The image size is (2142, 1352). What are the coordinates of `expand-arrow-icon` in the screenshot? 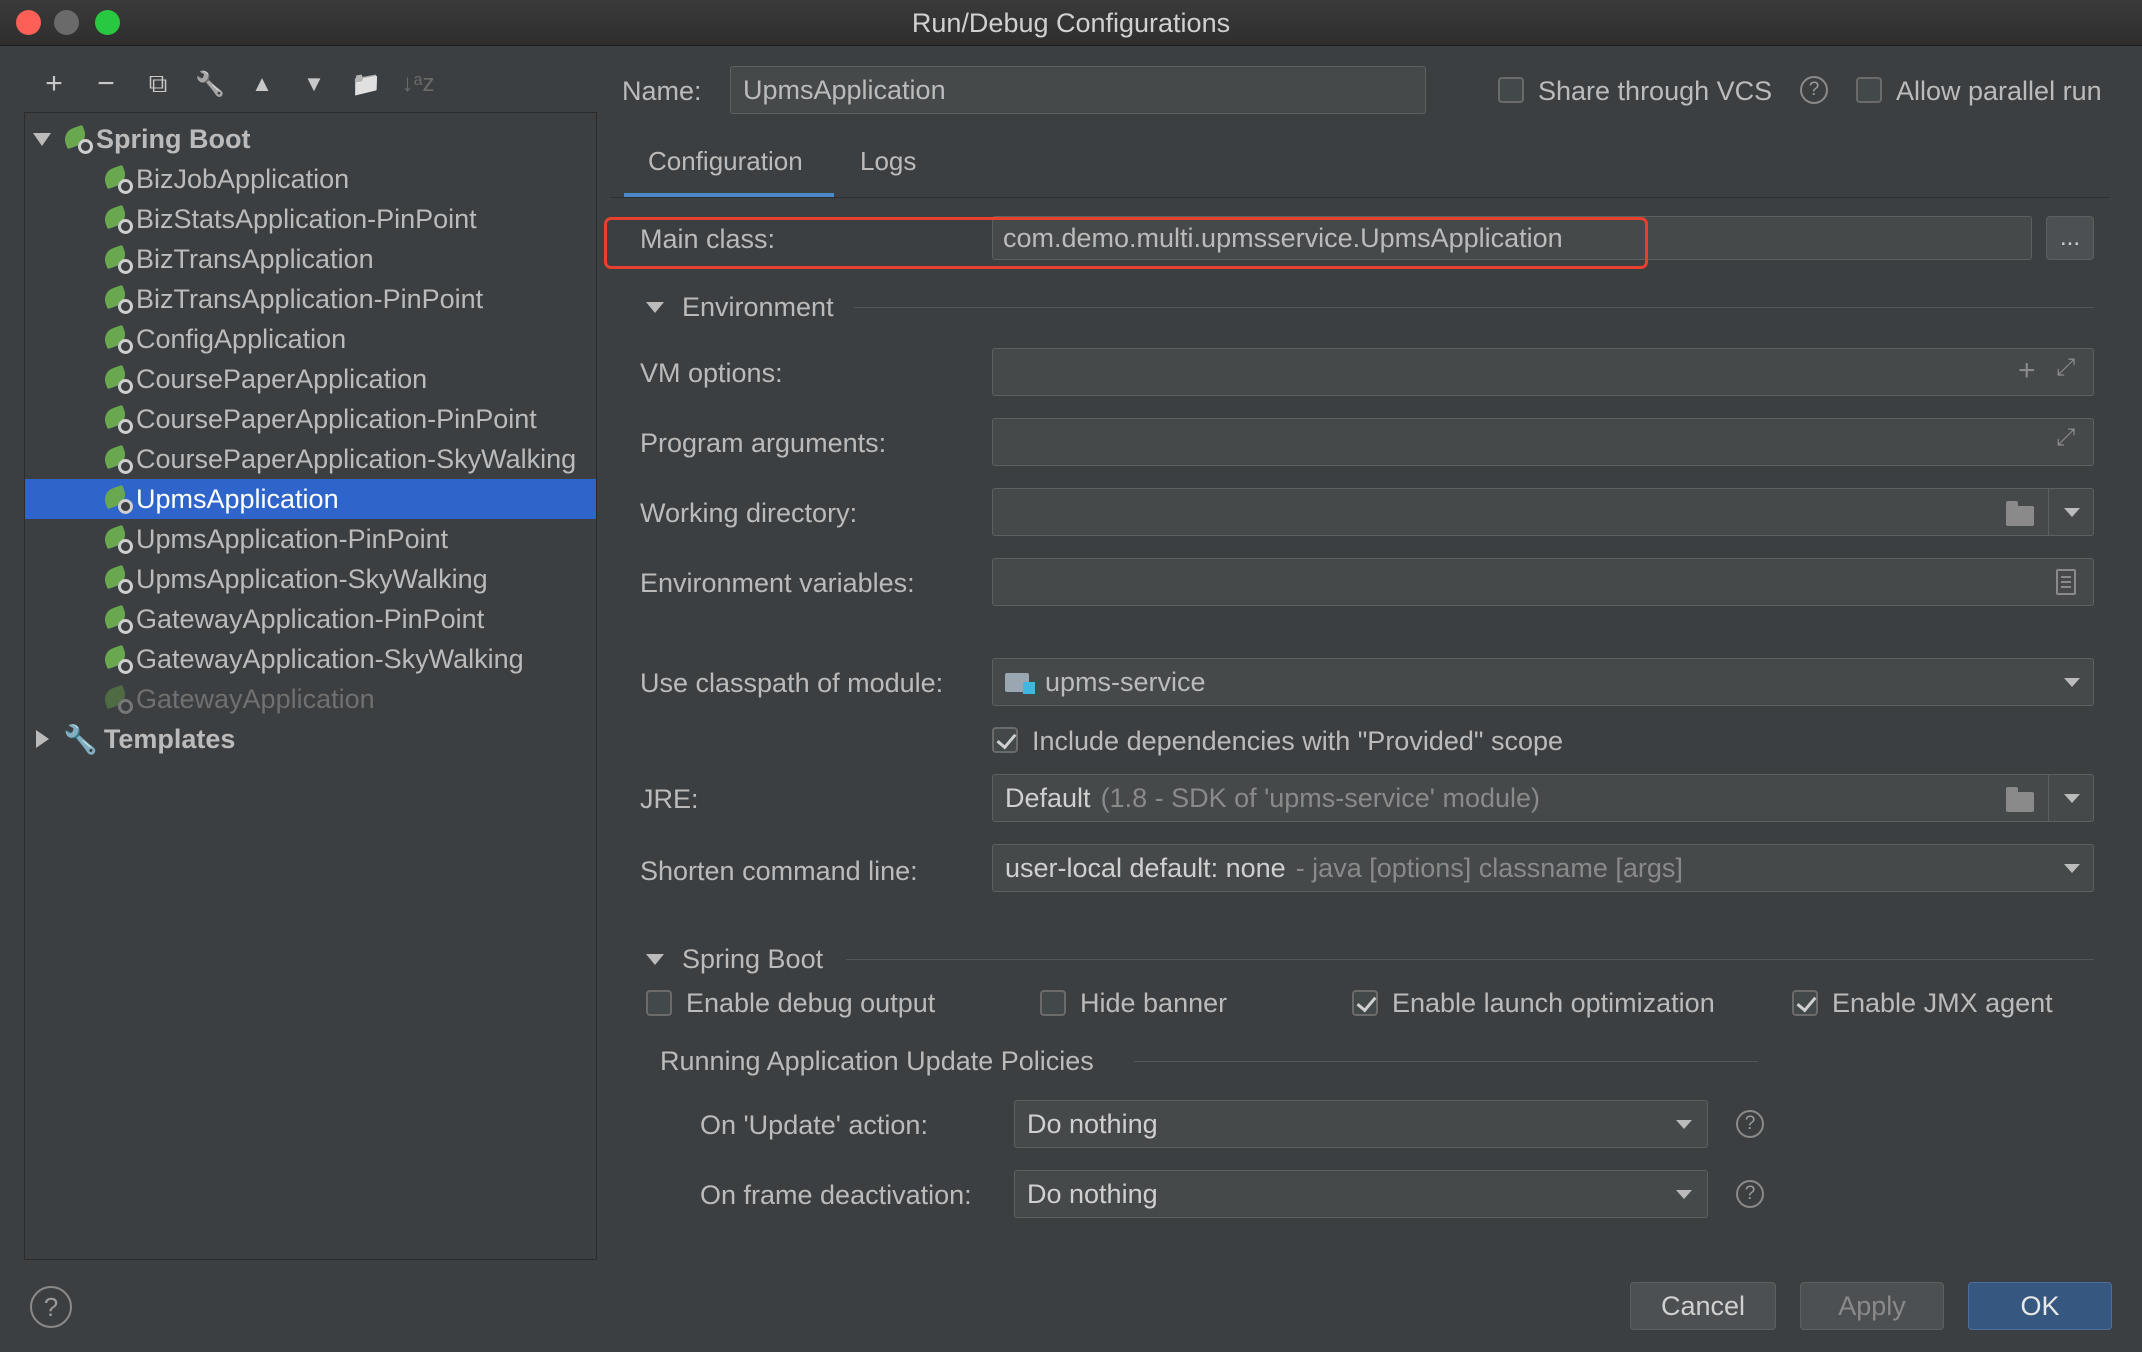 It's located at (42, 739).